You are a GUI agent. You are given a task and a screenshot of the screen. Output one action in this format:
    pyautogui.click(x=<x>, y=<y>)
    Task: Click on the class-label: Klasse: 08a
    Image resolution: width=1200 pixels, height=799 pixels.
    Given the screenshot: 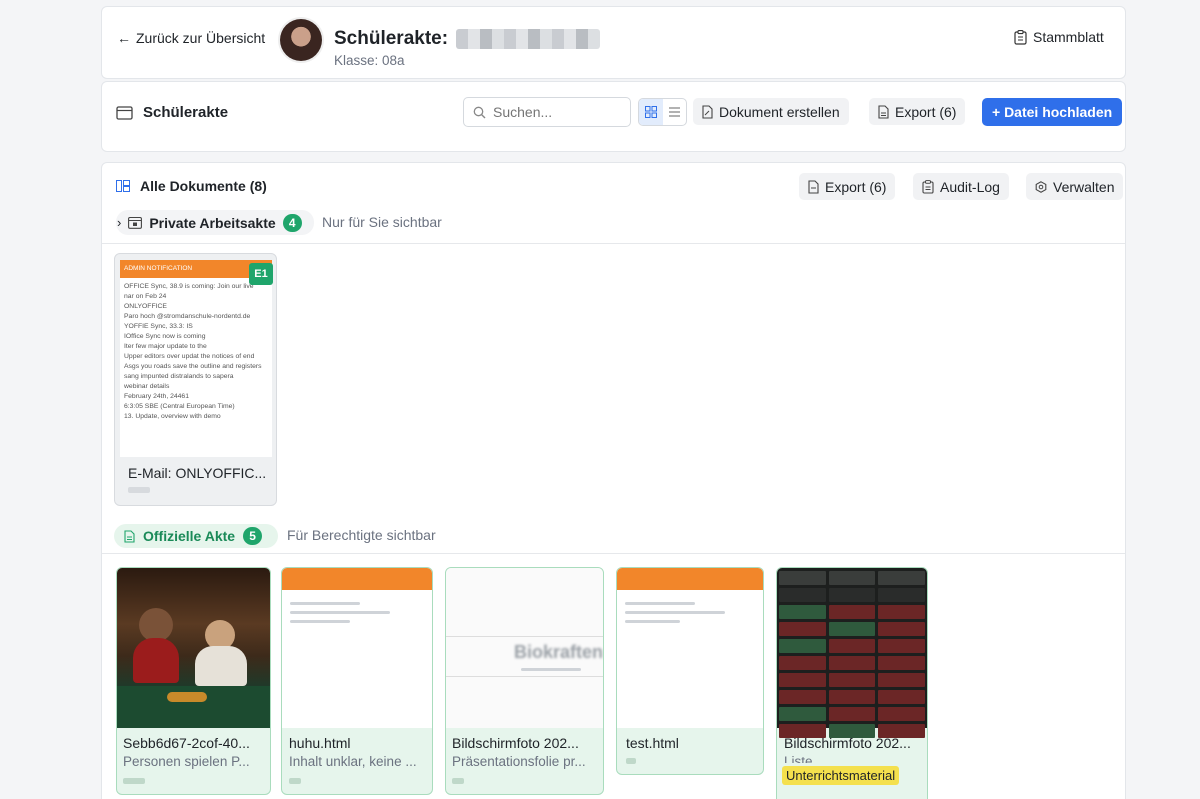 What is the action you would take?
    pyautogui.click(x=369, y=60)
    